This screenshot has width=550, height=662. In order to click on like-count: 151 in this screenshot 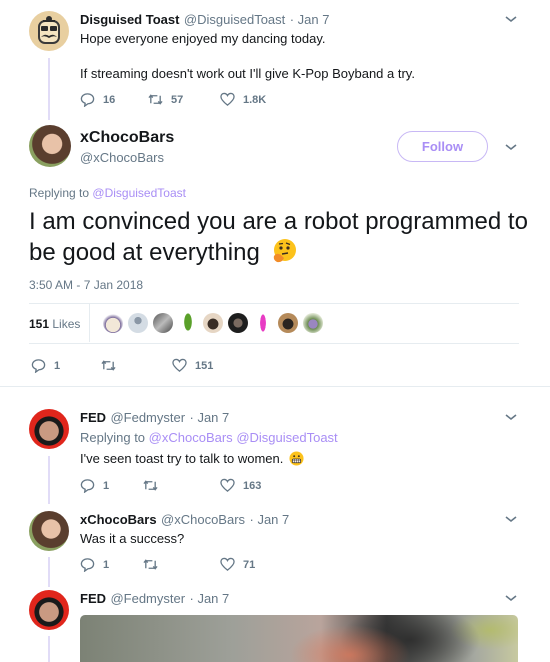, I will do `click(204, 365)`.